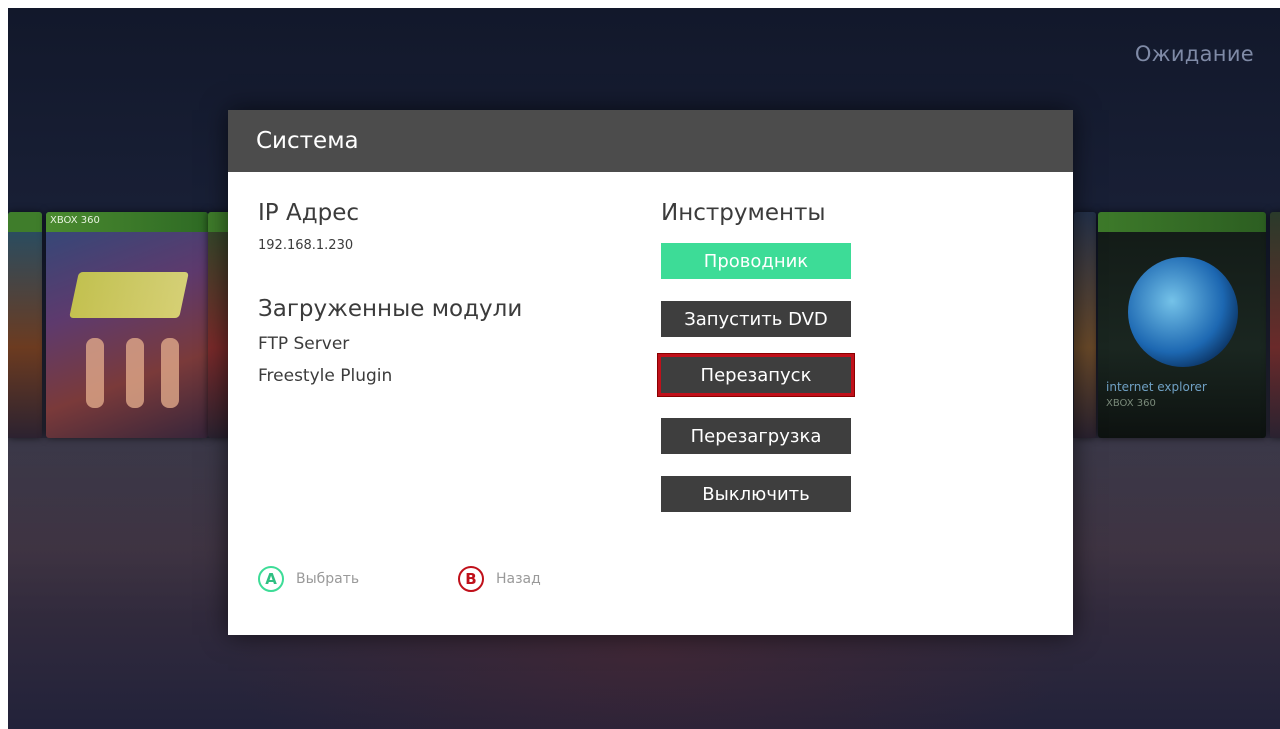 The image size is (1280, 729). I want to click on cover-platform: XBOX 360, so click(1131, 403).